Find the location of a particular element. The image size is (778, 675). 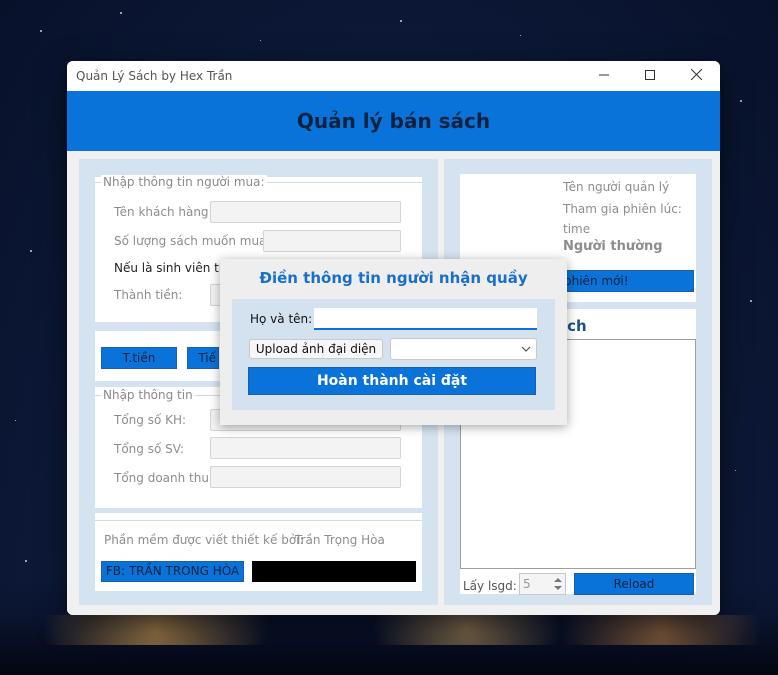

maximize-icon is located at coordinates (650, 75).